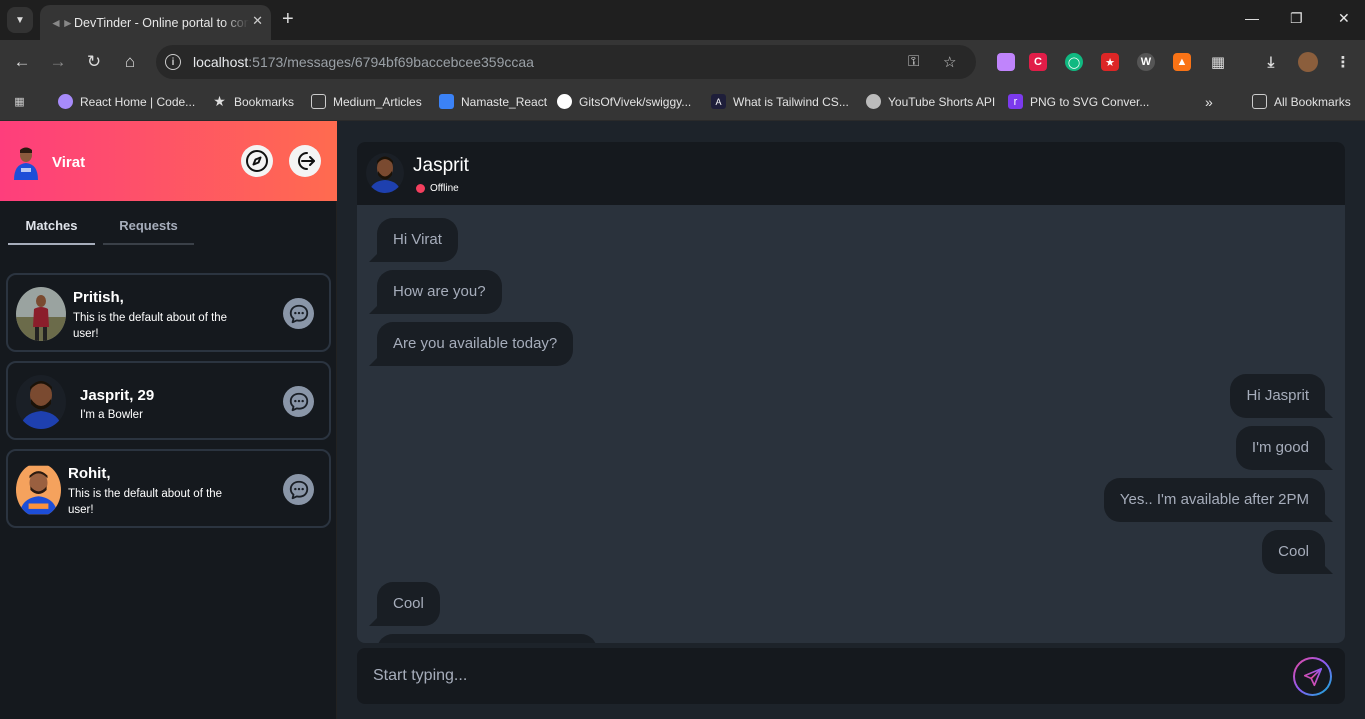 The width and height of the screenshot is (1365, 719). I want to click on message-bubble-outgoing: Hi Jasprit, so click(1281, 396).